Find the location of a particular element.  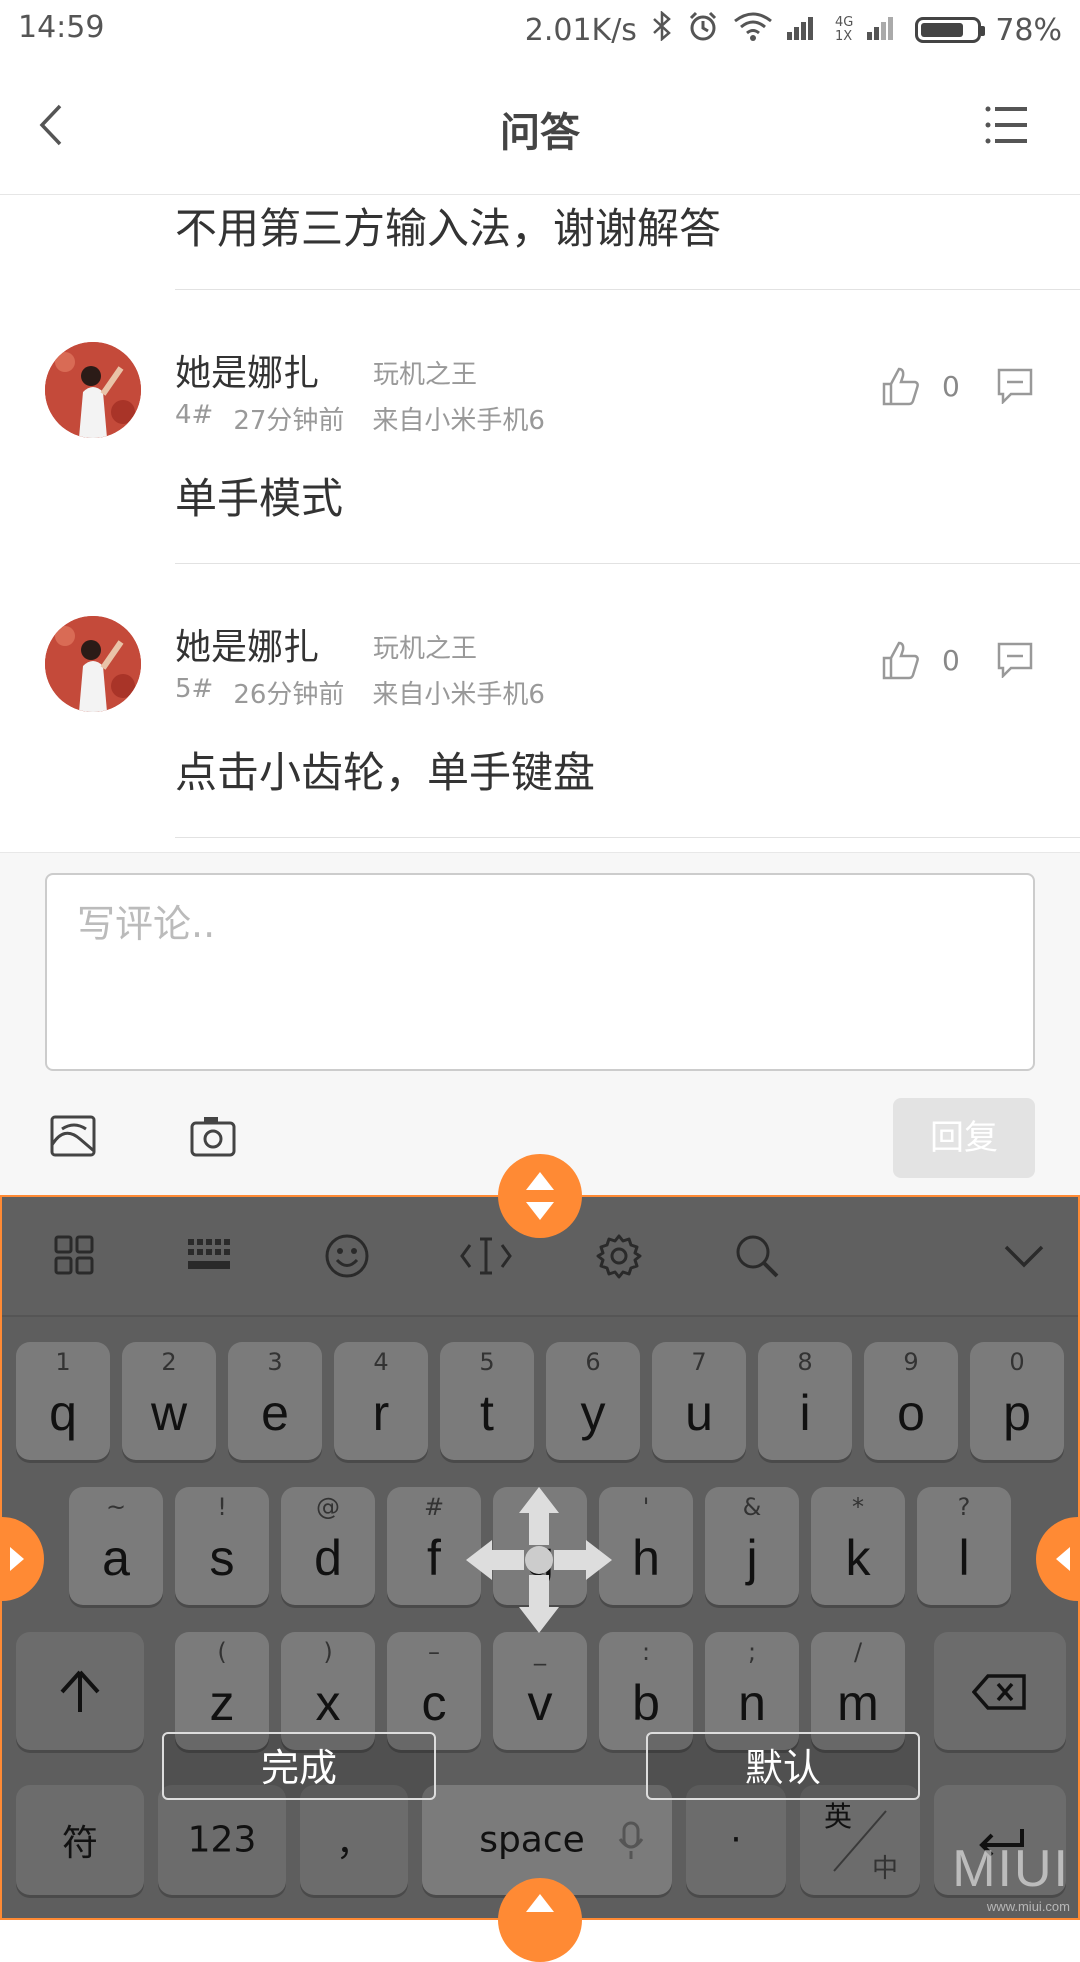

list-menu-icon is located at coordinates (1006, 125).